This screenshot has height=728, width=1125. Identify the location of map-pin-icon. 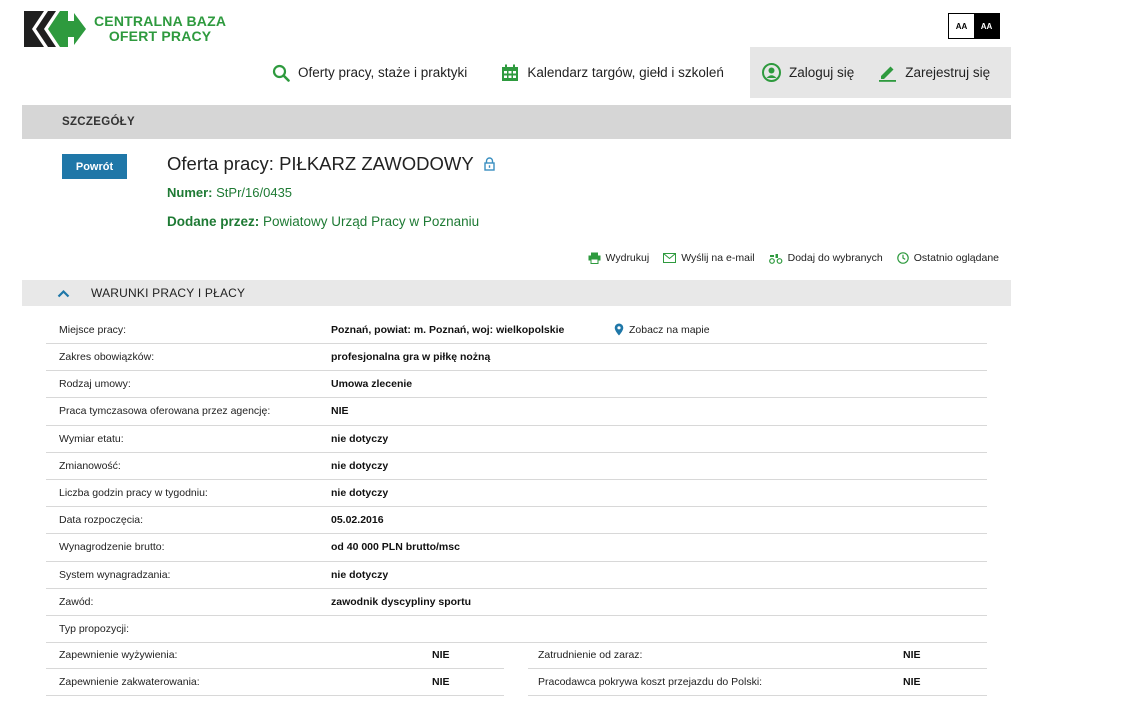
(619, 329).